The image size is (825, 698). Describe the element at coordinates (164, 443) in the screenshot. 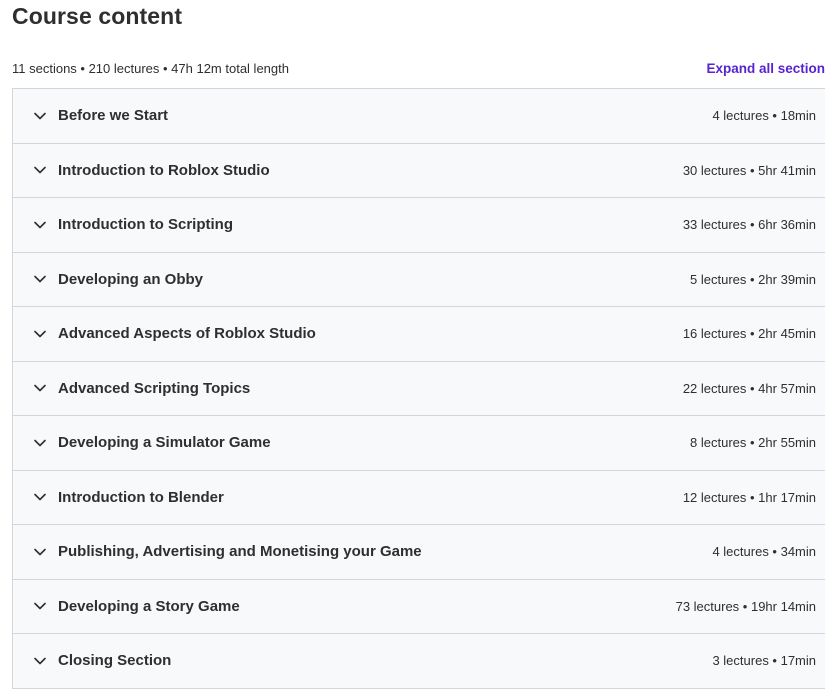

I see `section-title: Developing a Simulator Game` at that location.